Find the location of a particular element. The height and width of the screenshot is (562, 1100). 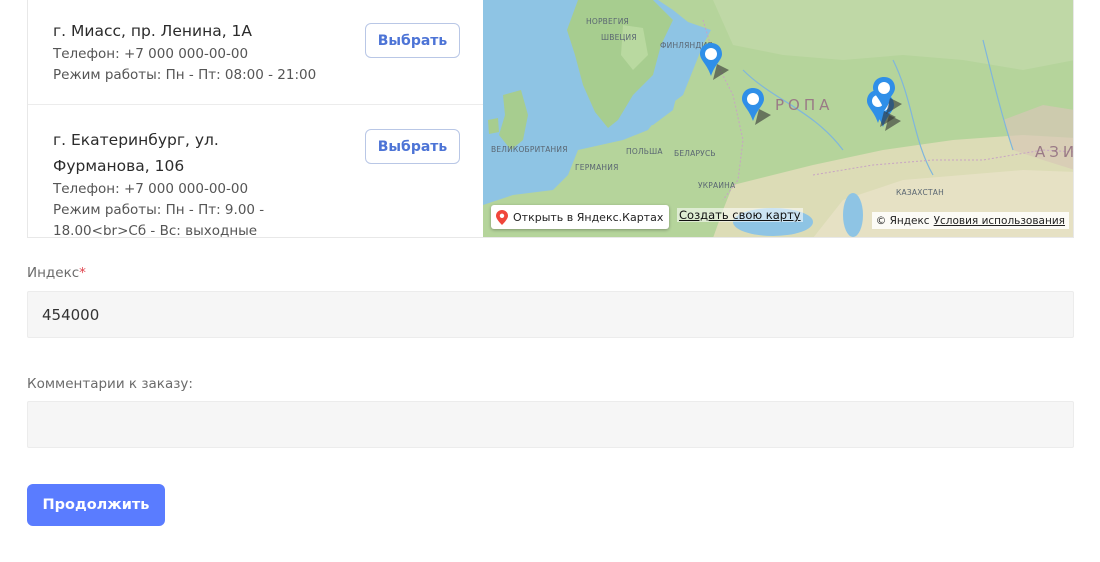

map-label-asia: АЗИ is located at coordinates (1054, 152).